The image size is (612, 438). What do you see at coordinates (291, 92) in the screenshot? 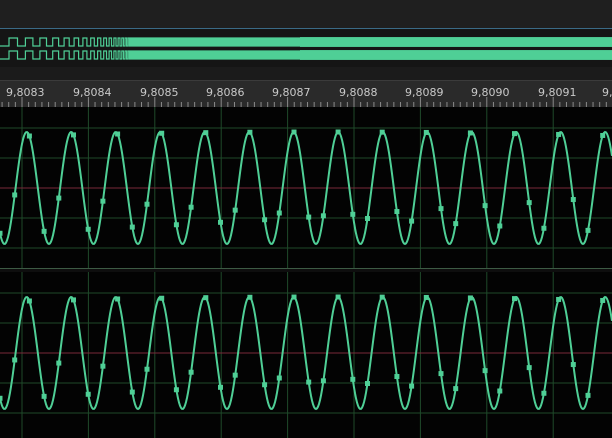
I see `ruler-tick-label: 9,8087` at bounding box center [291, 92].